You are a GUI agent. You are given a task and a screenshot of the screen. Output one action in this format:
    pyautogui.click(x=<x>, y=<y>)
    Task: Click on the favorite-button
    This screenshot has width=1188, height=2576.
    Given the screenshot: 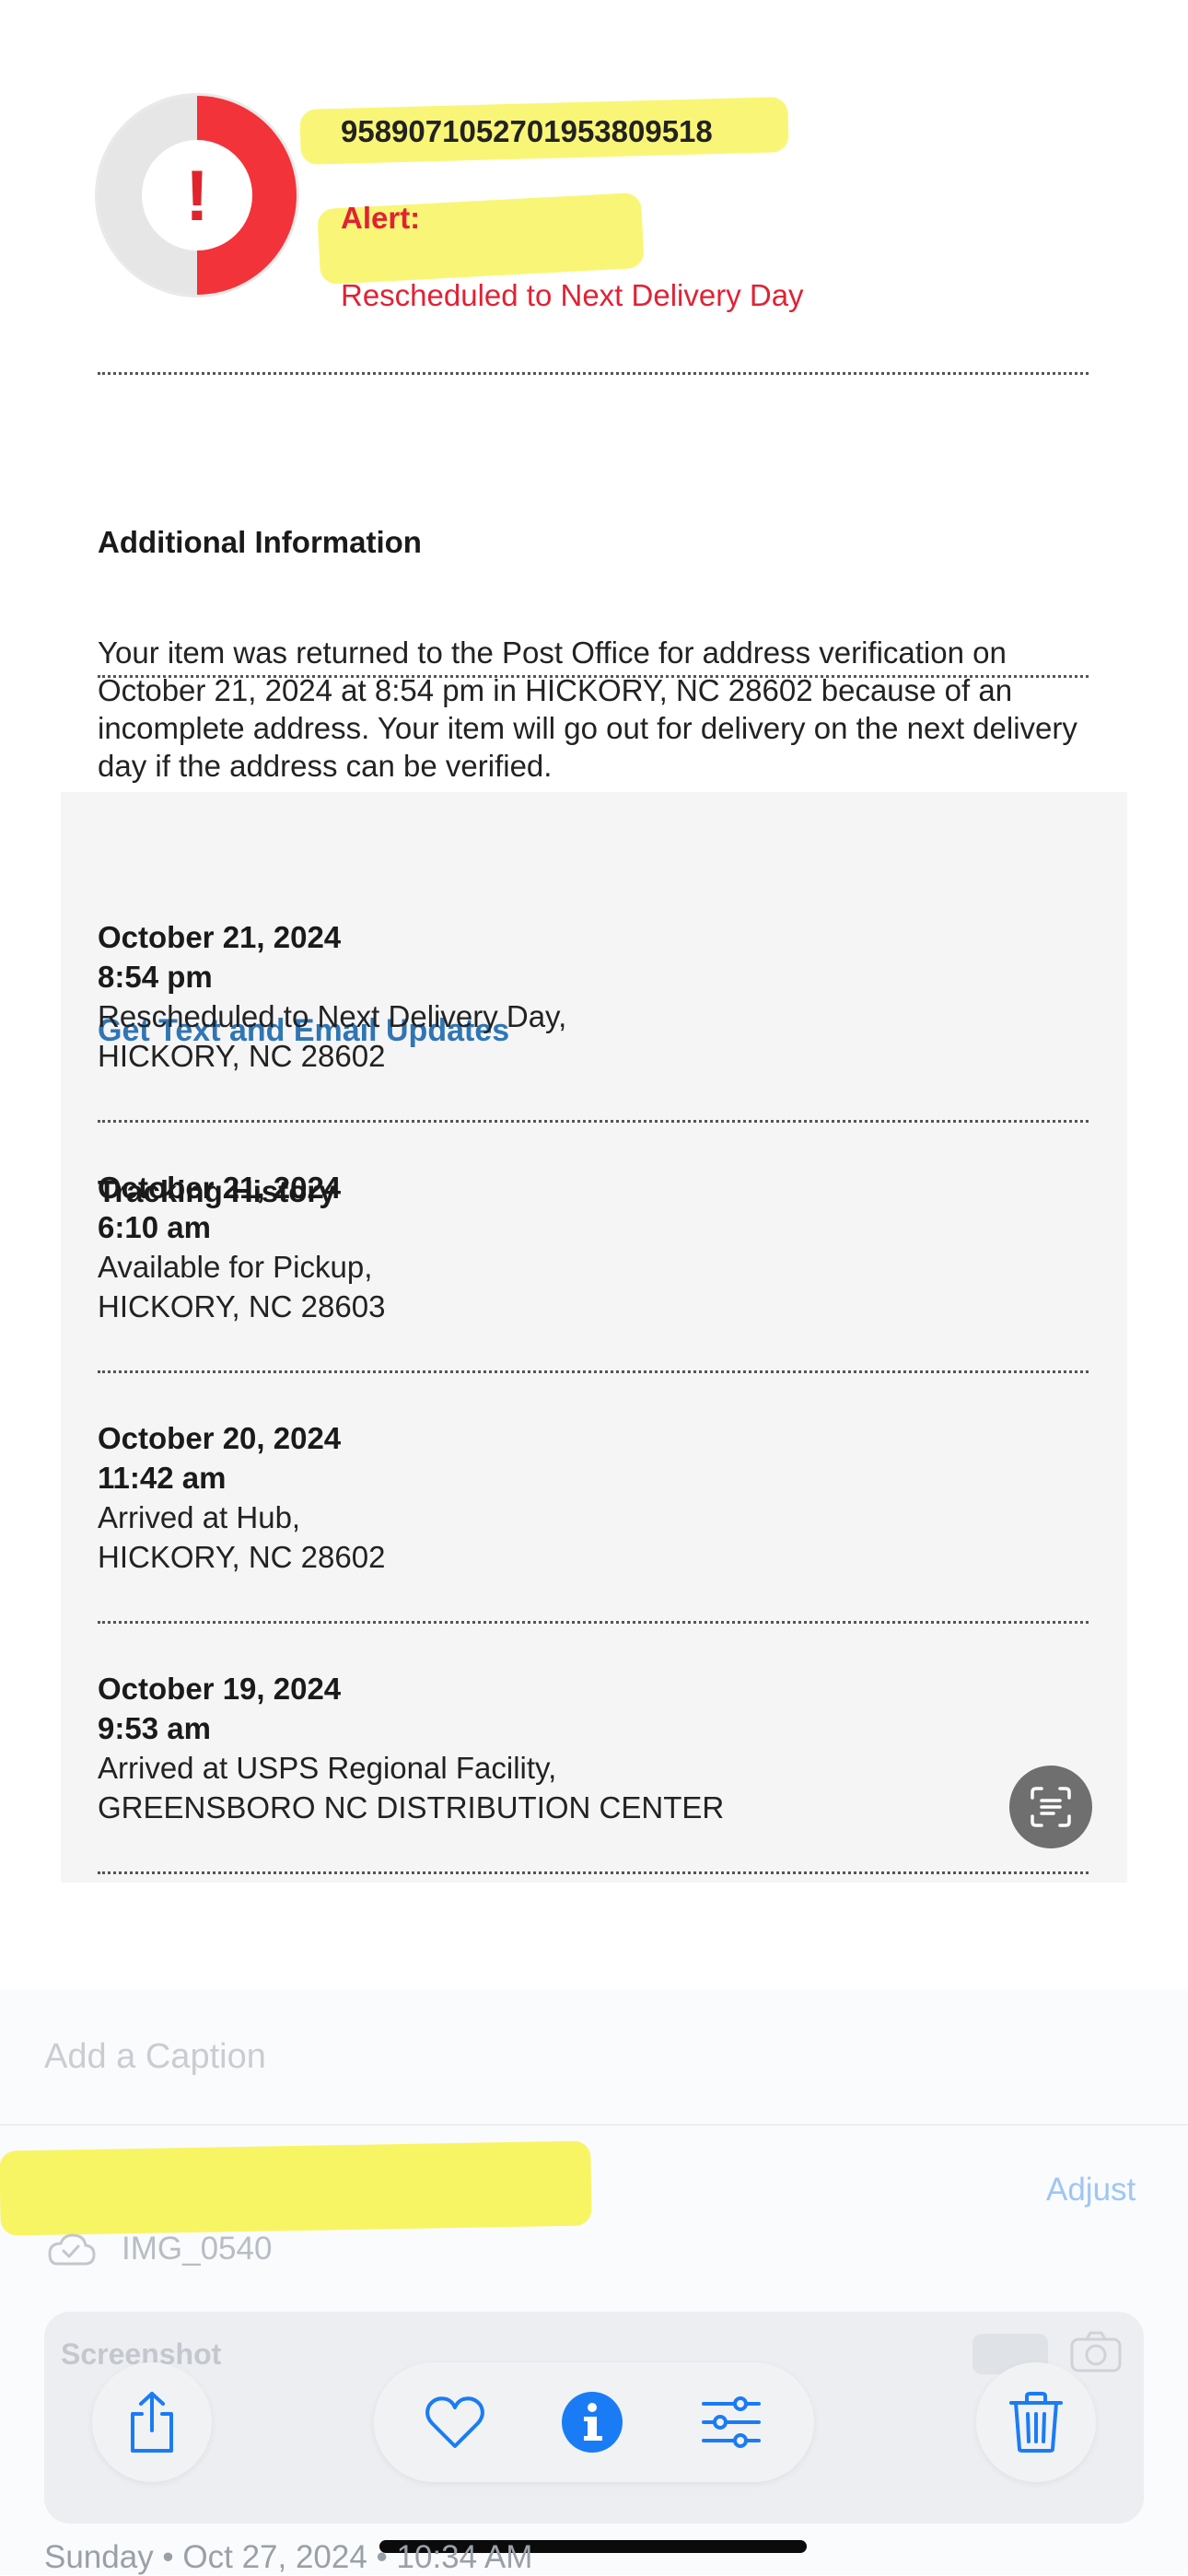 What is the action you would take?
    pyautogui.click(x=455, y=2422)
    